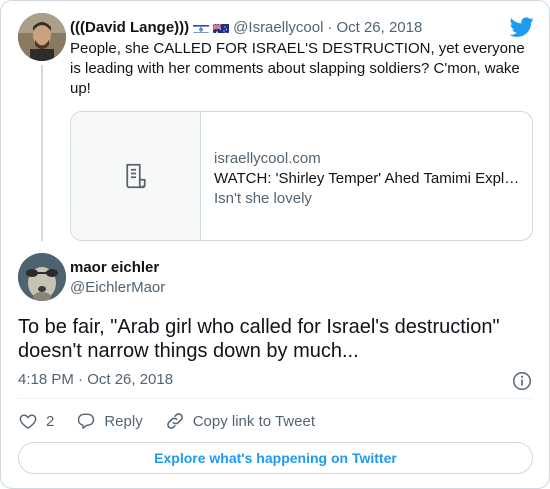  I want to click on info-icon, so click(522, 381).